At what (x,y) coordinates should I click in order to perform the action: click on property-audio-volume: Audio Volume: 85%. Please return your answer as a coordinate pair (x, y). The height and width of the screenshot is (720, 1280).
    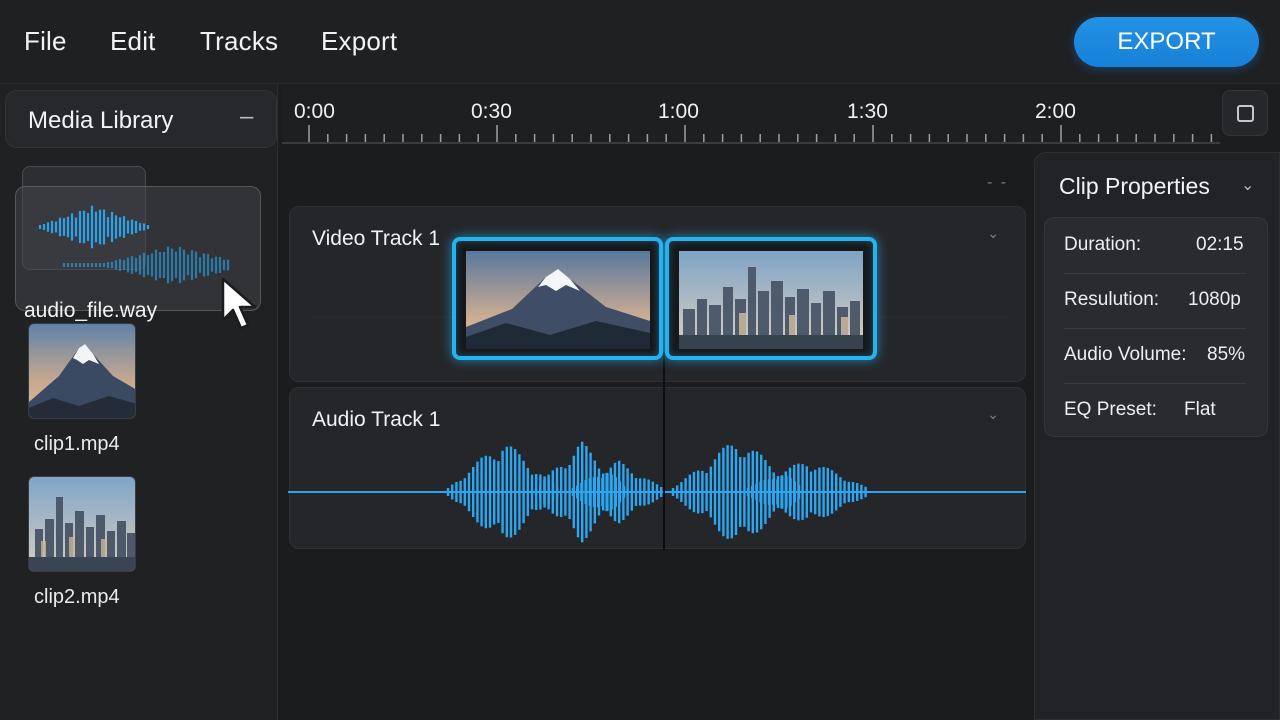
    Looking at the image, I should click on (1157, 355).